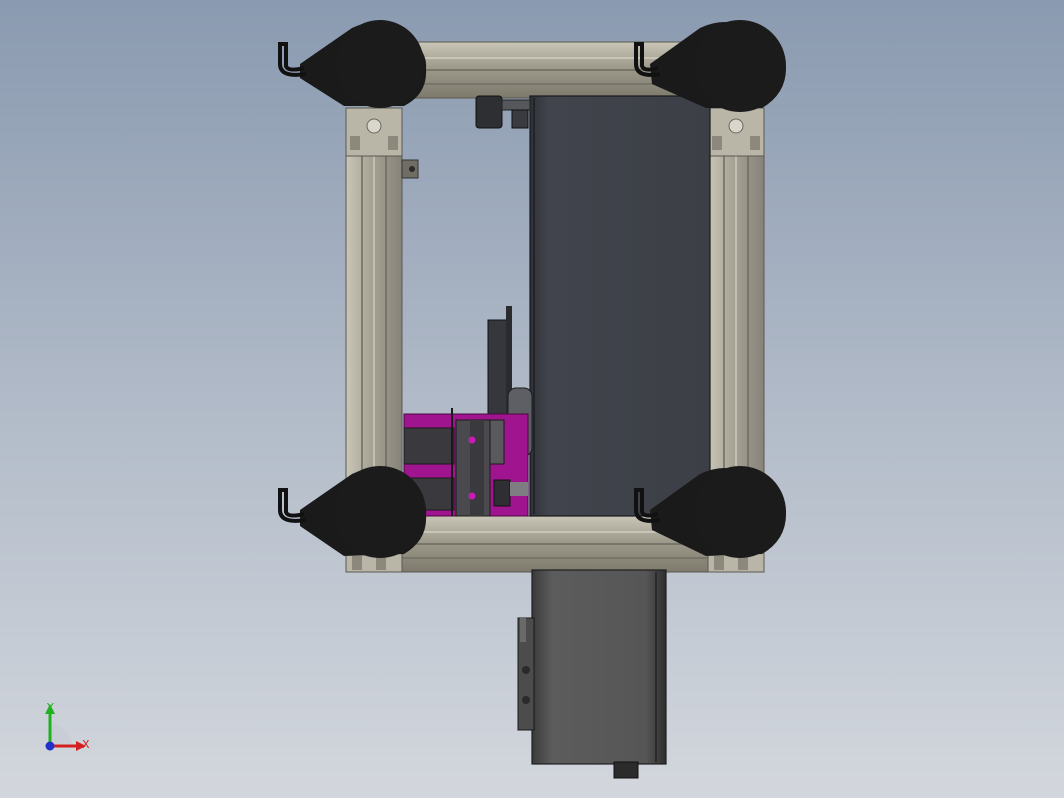 The height and width of the screenshot is (798, 1064). Describe the element at coordinates (352, 512) in the screenshot. I see `caster-bottom-left` at that location.